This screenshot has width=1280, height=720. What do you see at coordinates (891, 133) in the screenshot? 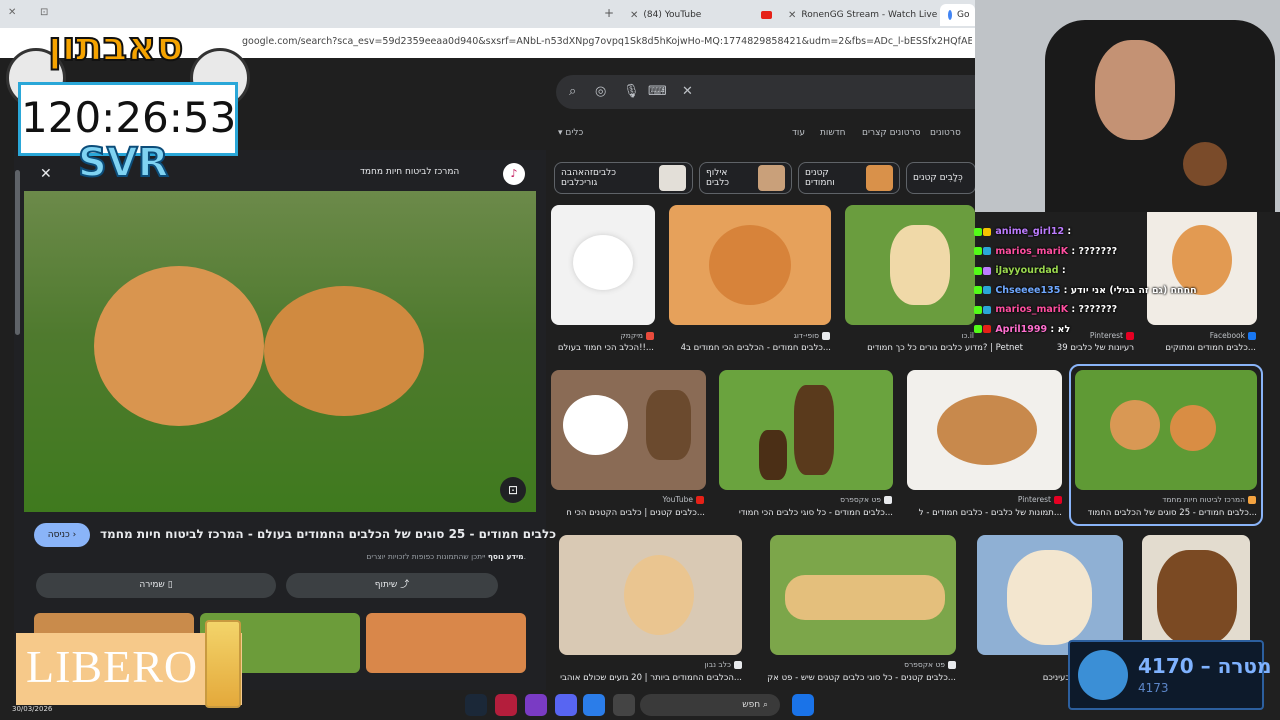
I see `nav-shorts: סרטונים קצרים` at bounding box center [891, 133].